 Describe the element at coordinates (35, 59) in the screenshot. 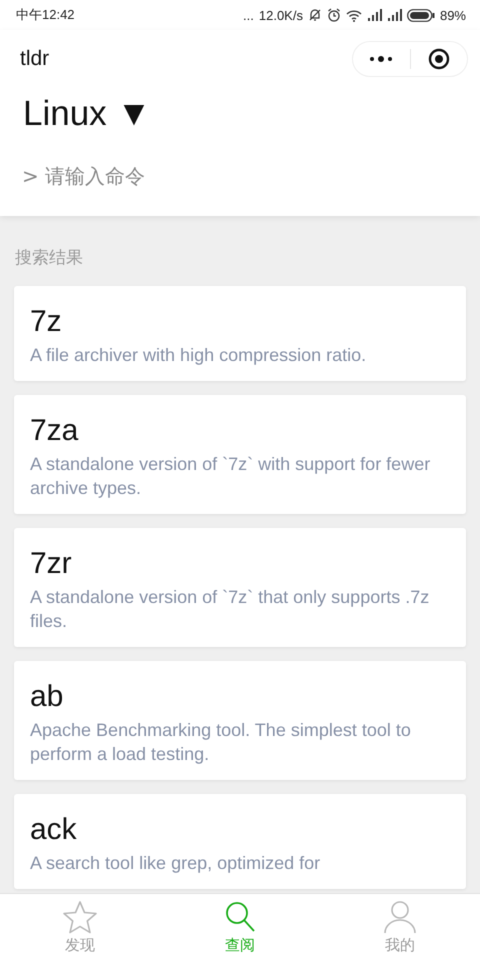

I see `app-title: tldr` at that location.